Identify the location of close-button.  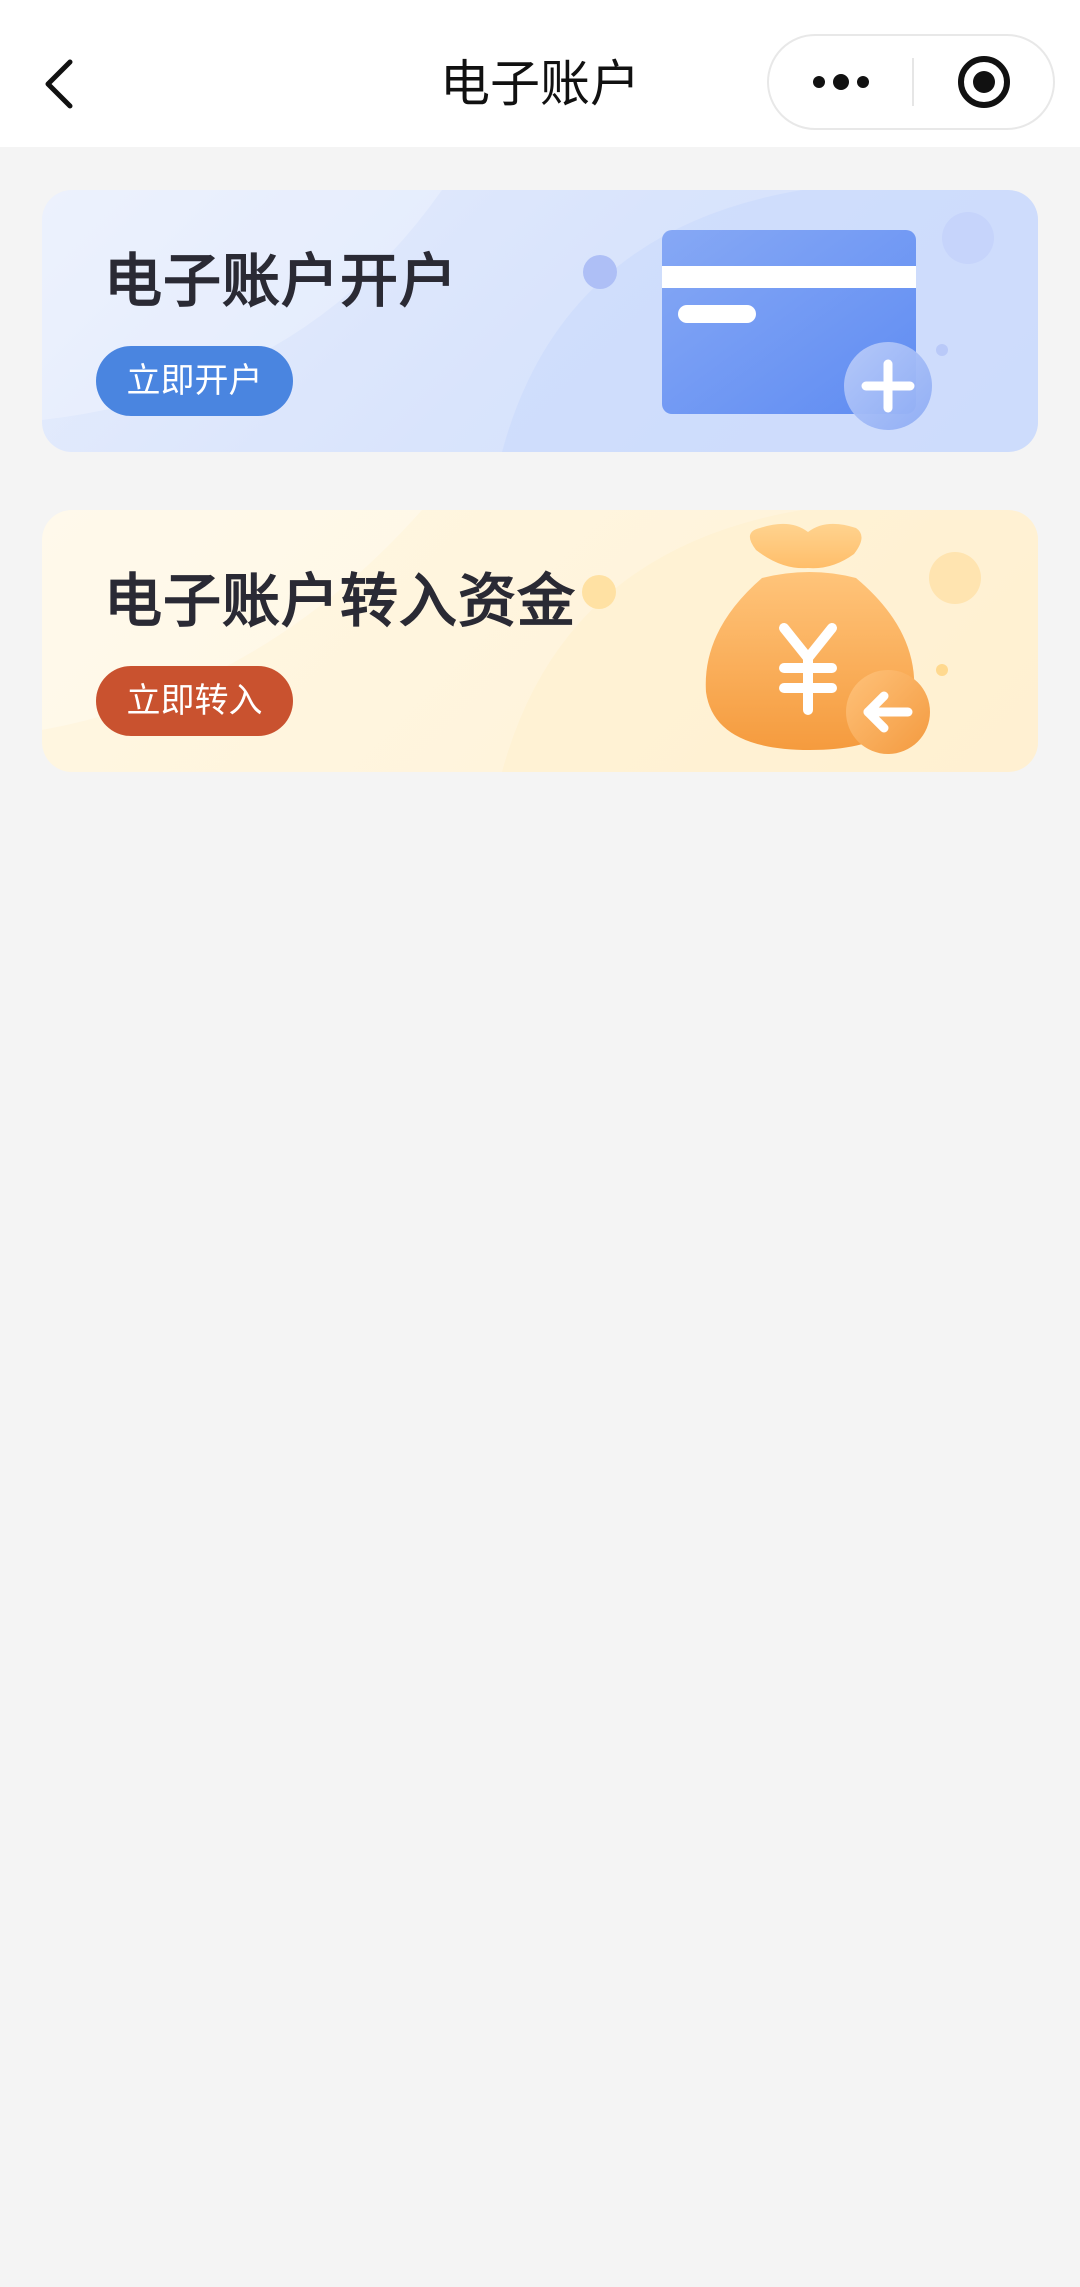
(983, 82).